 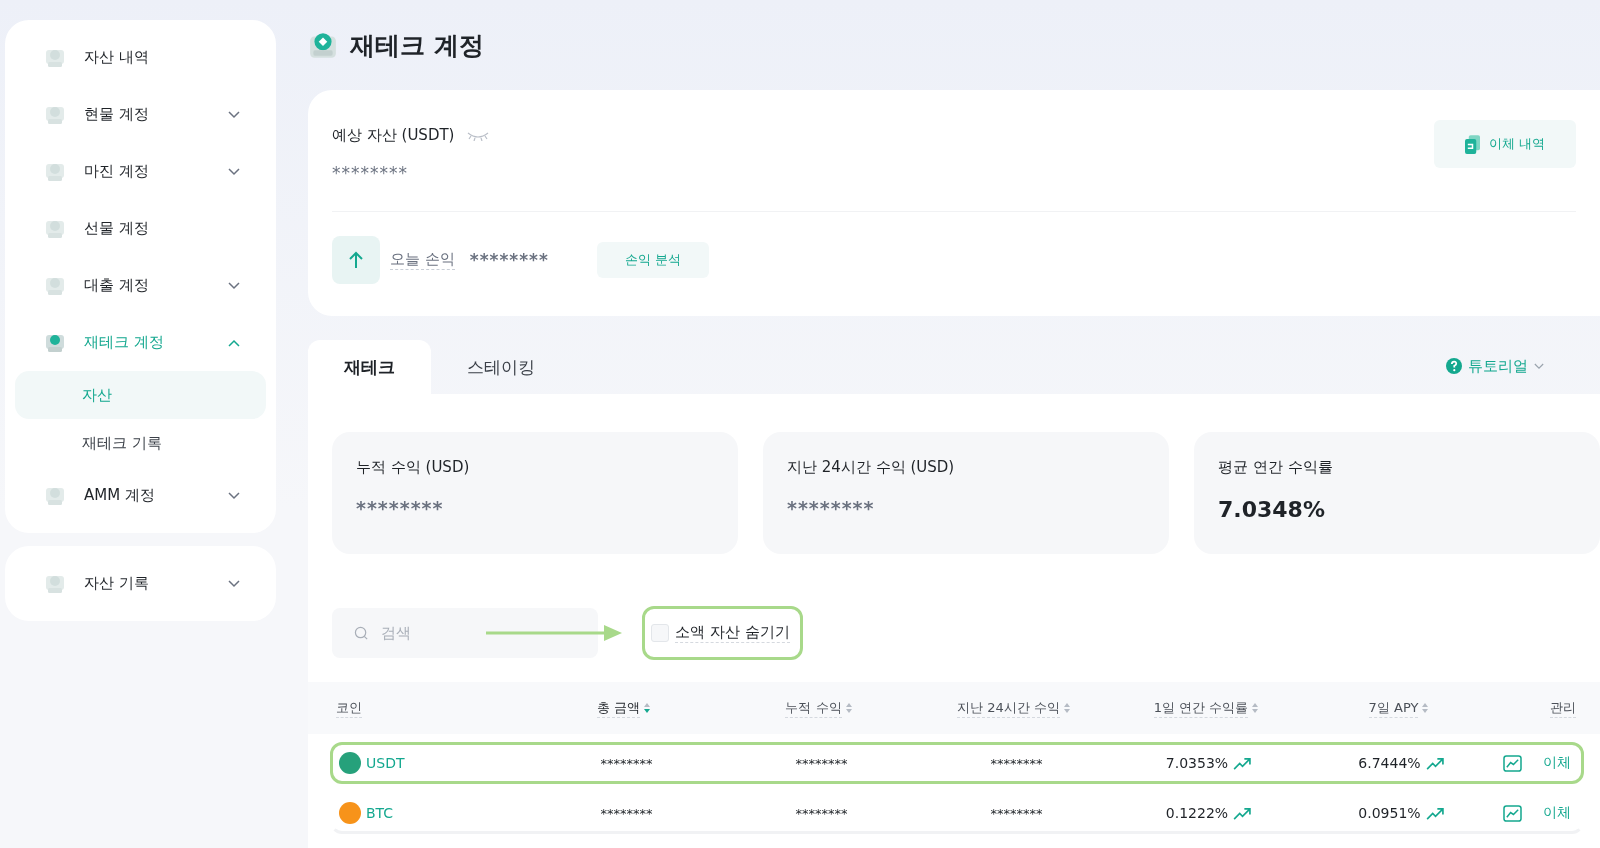 I want to click on column-header: 7일 APY, so click(x=1398, y=708).